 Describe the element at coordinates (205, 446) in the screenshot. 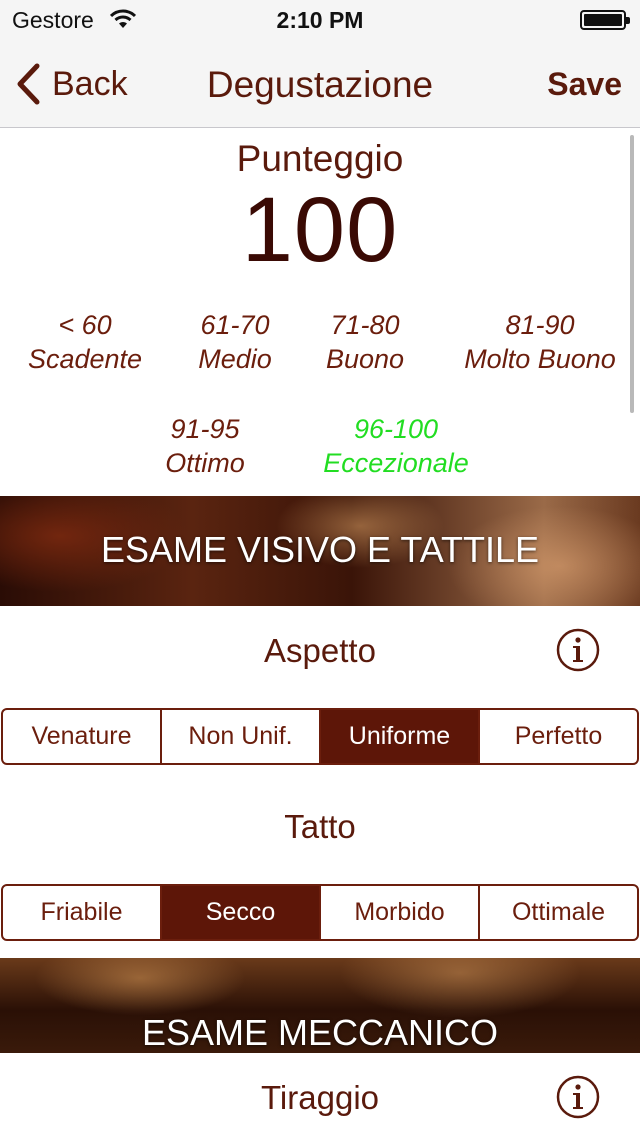

I see `range-ottimo: 91-95 Ottimo` at that location.